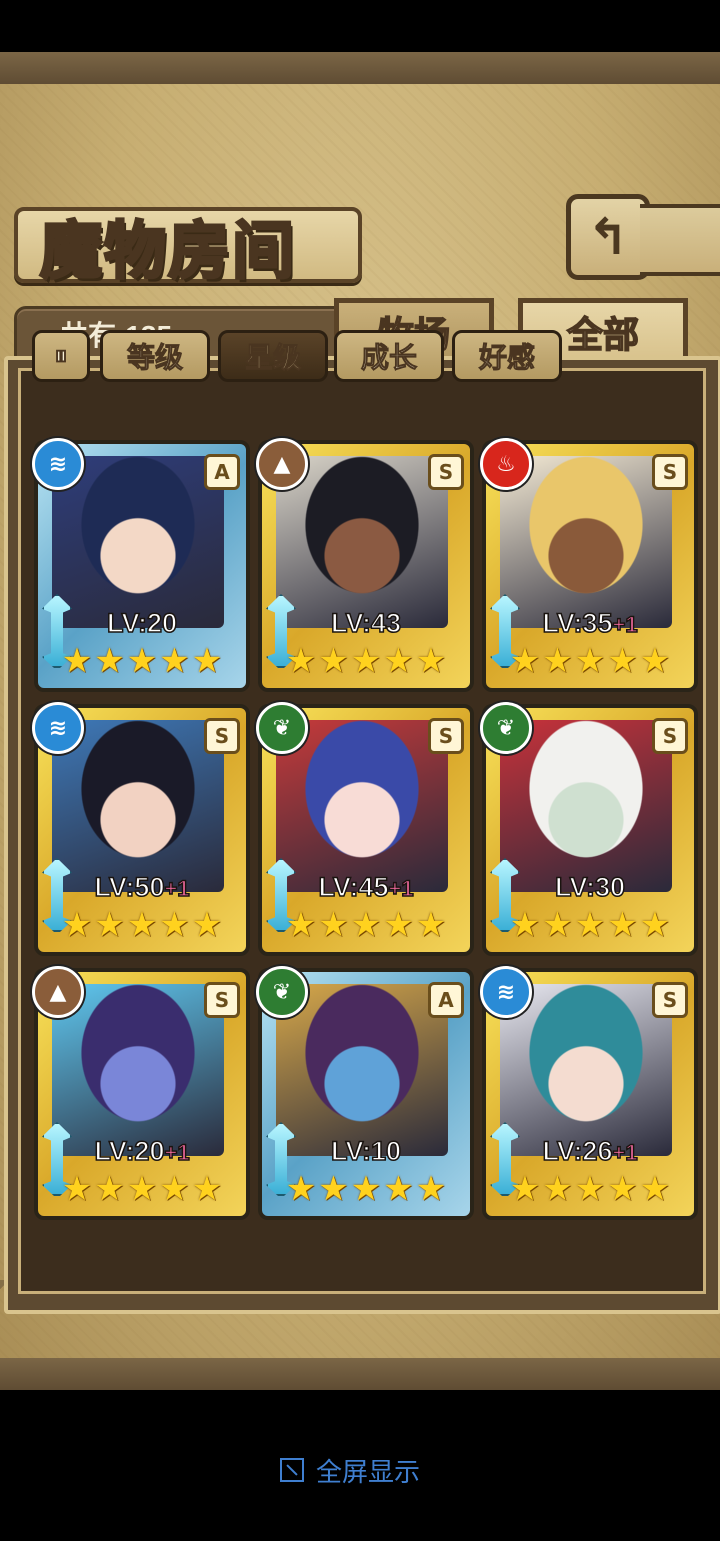 The image size is (720, 1541). I want to click on monster-card: ≋ A LV:20 ★ ★ ★ ★ ★, so click(141, 565).